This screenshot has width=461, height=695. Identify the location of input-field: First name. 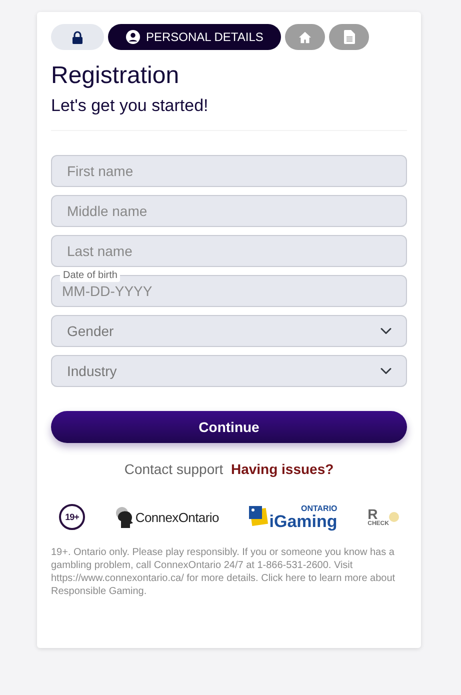
(229, 171).